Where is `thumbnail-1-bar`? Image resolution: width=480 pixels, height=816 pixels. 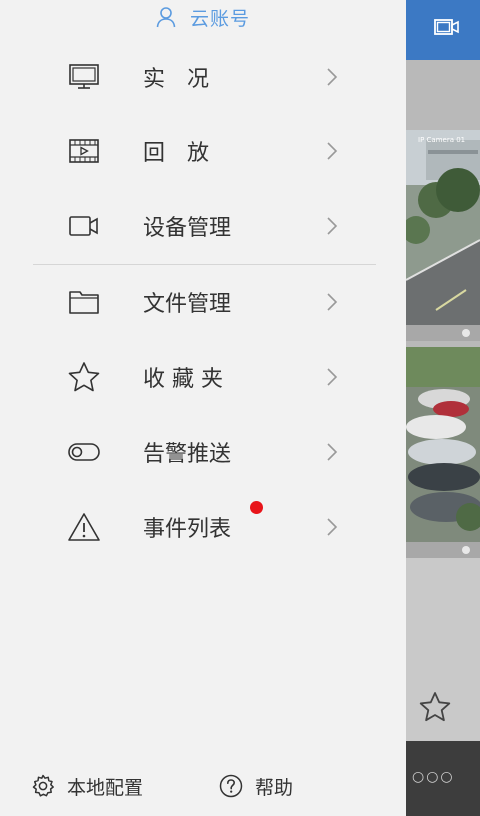 thumbnail-1-bar is located at coordinates (443, 333).